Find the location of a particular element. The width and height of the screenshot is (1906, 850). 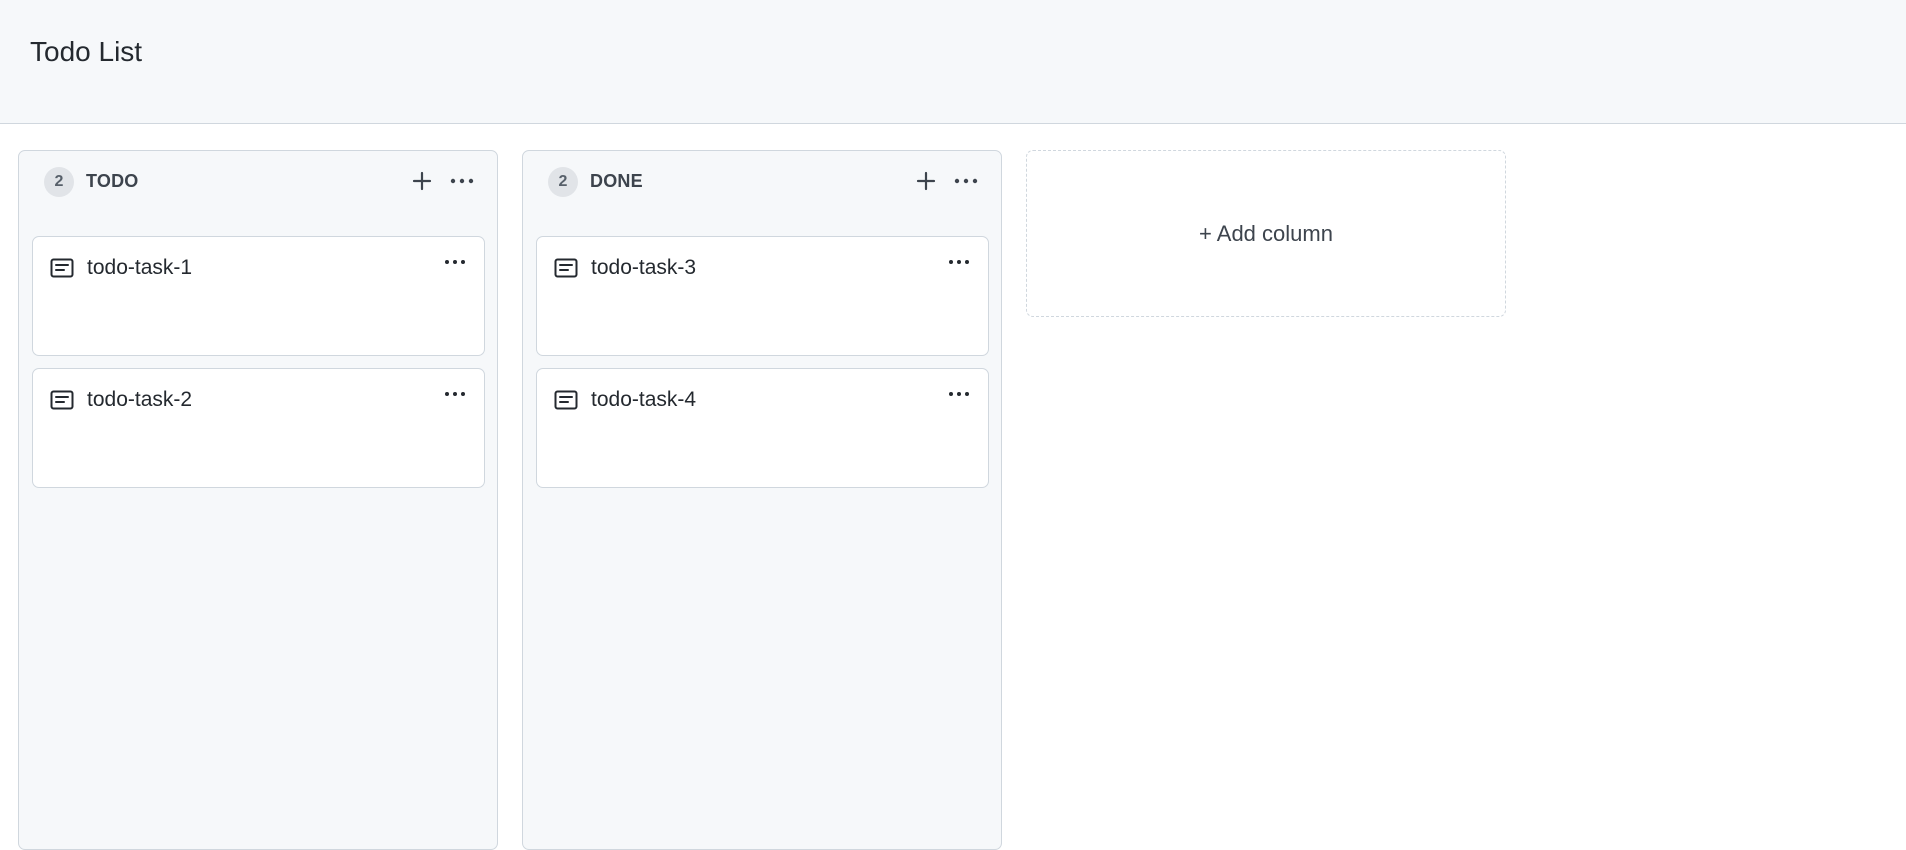

add-column-label: + Add column is located at coordinates (1266, 233).